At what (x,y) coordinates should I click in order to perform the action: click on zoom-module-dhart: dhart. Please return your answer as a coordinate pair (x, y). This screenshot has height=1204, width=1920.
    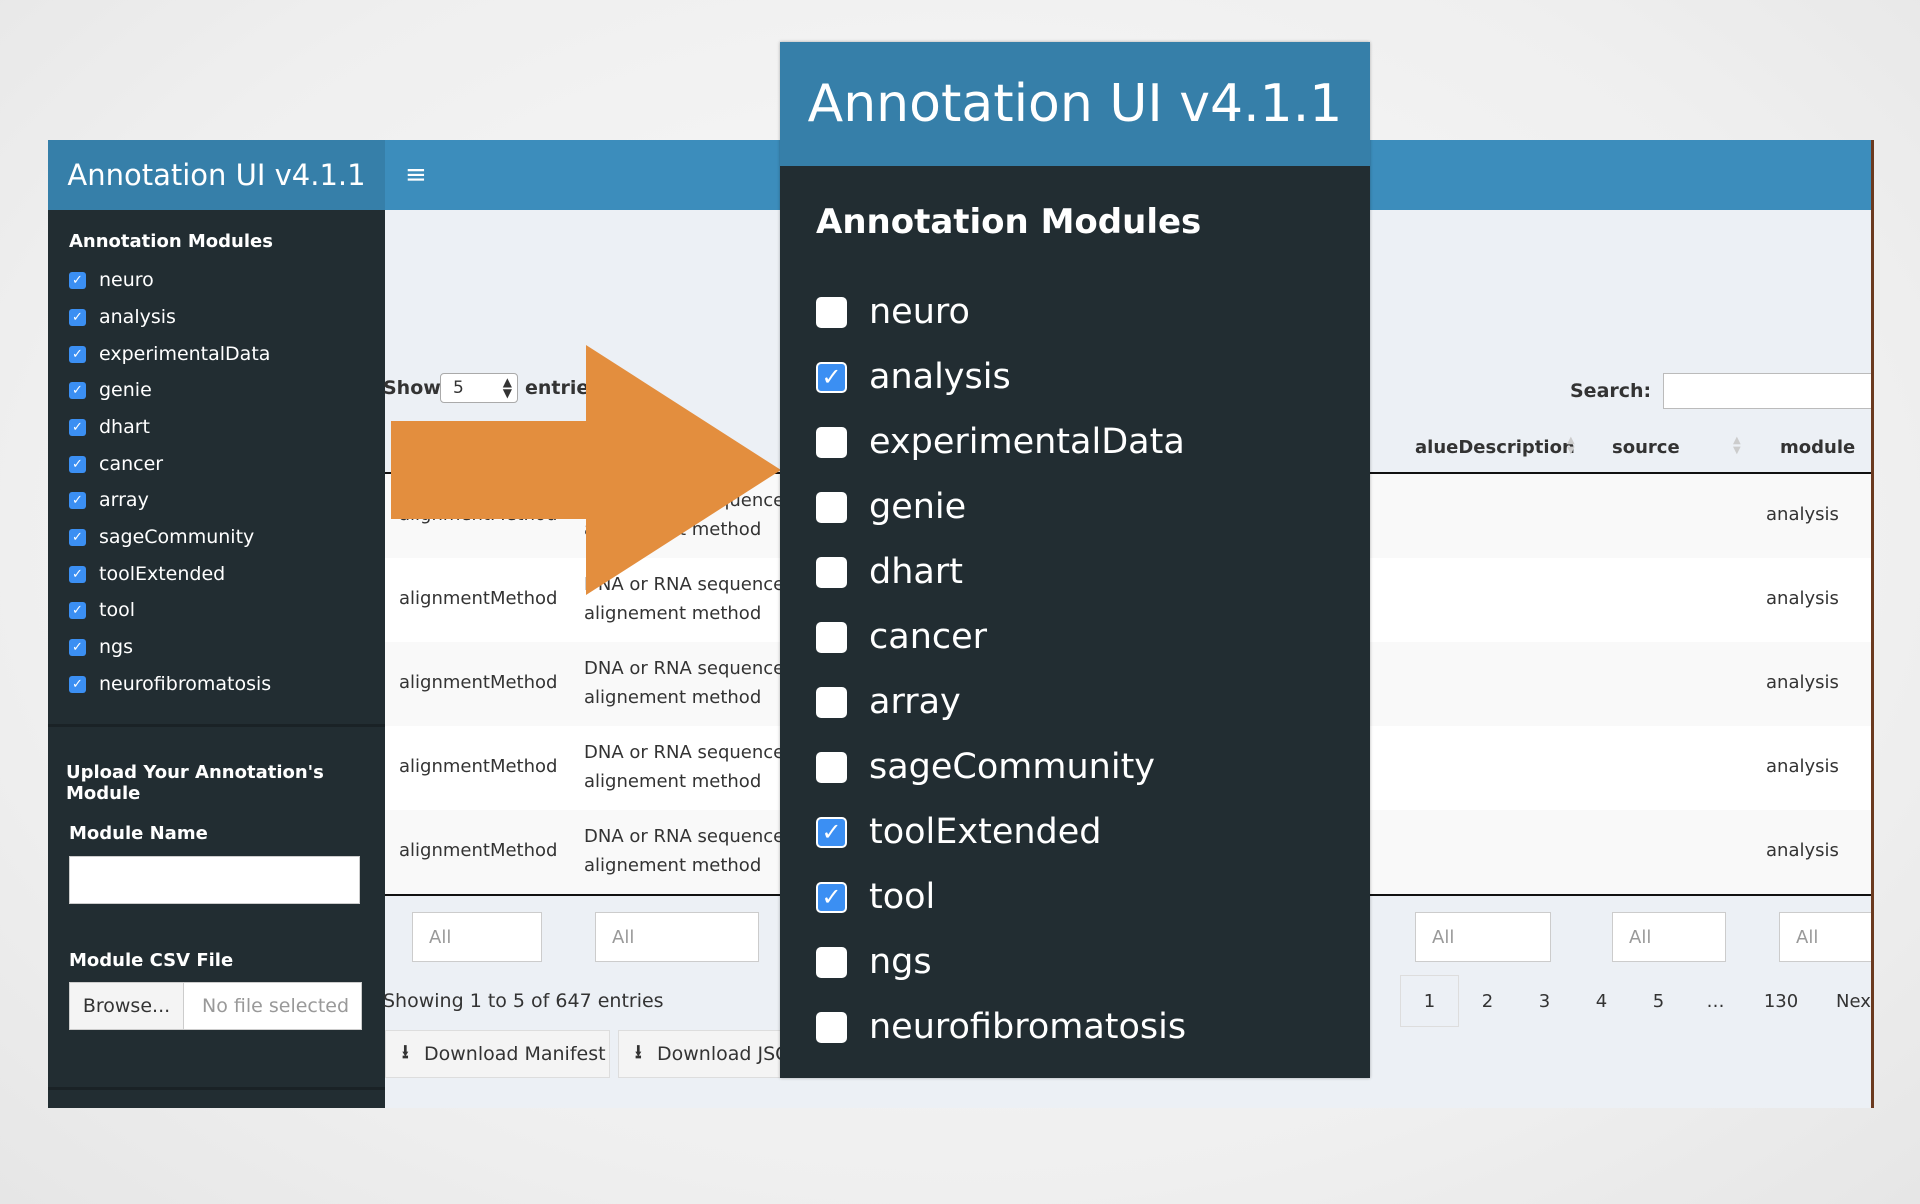
    Looking at the image, I should click on (889, 572).